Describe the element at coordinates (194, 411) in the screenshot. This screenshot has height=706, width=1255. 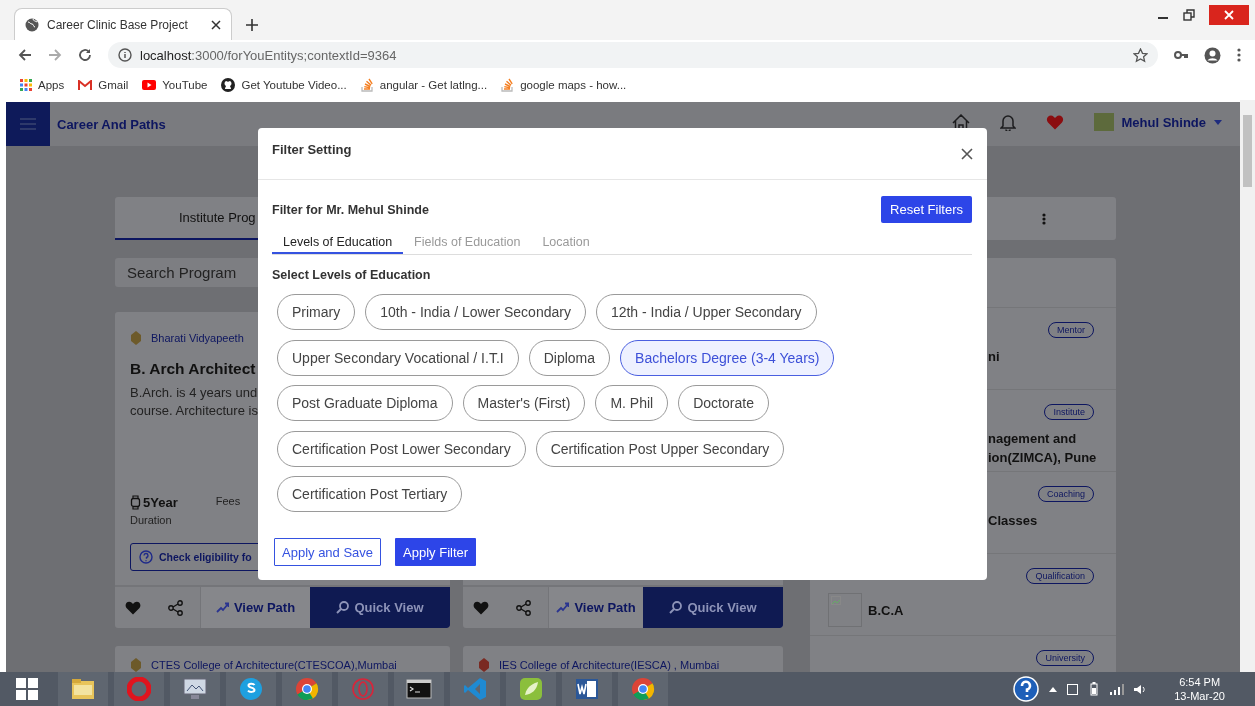
I see `program-description: course. Architecture is` at that location.